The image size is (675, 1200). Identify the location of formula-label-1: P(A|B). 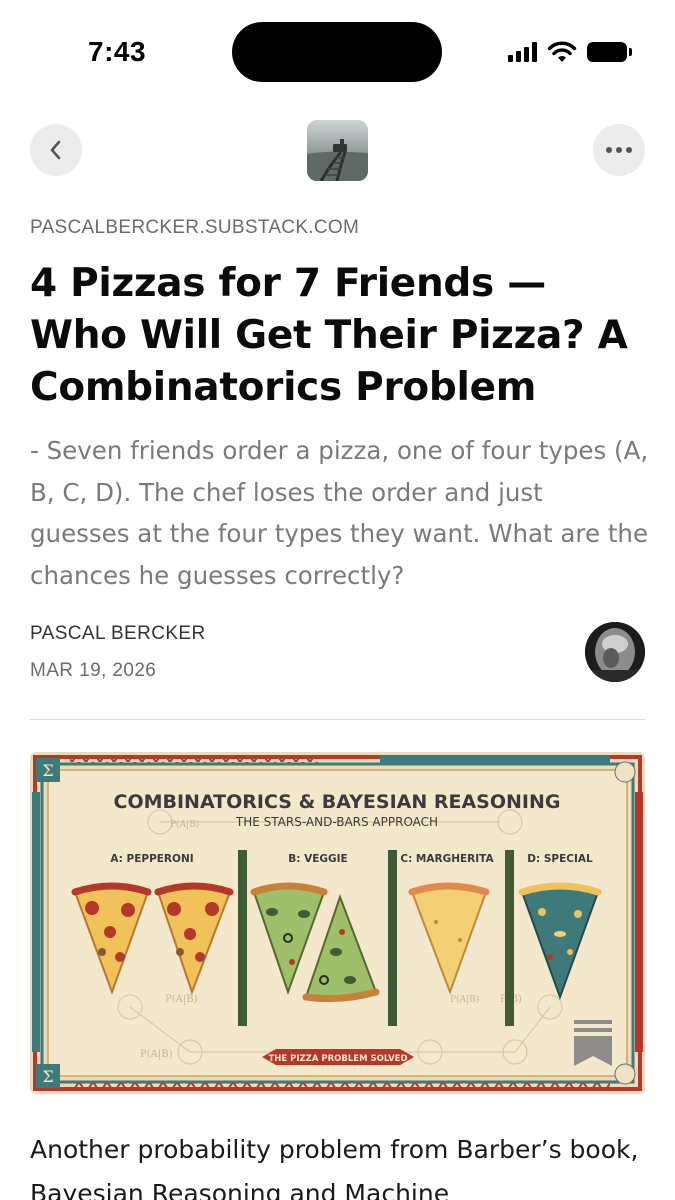
(181, 999).